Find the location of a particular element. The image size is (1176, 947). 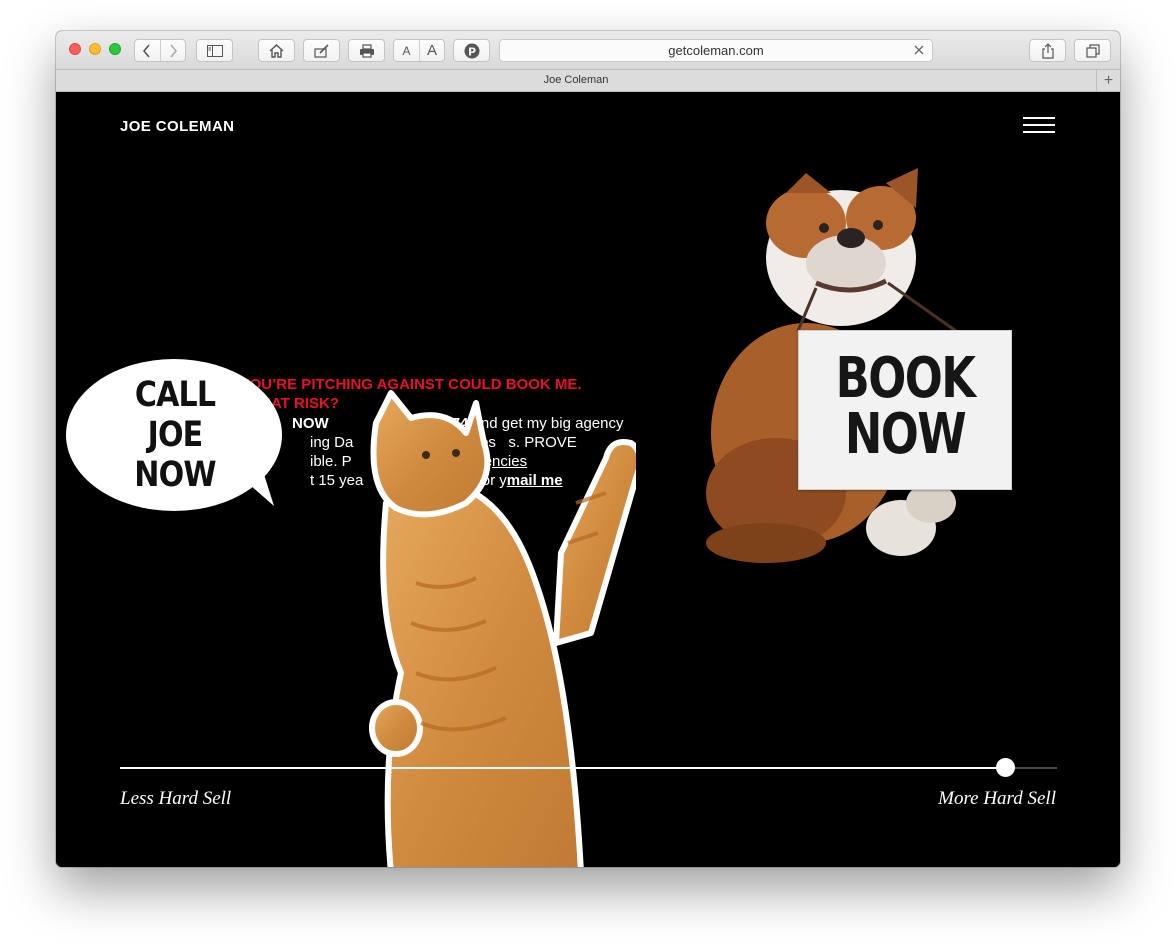

back-forward-group is located at coordinates (160, 50).